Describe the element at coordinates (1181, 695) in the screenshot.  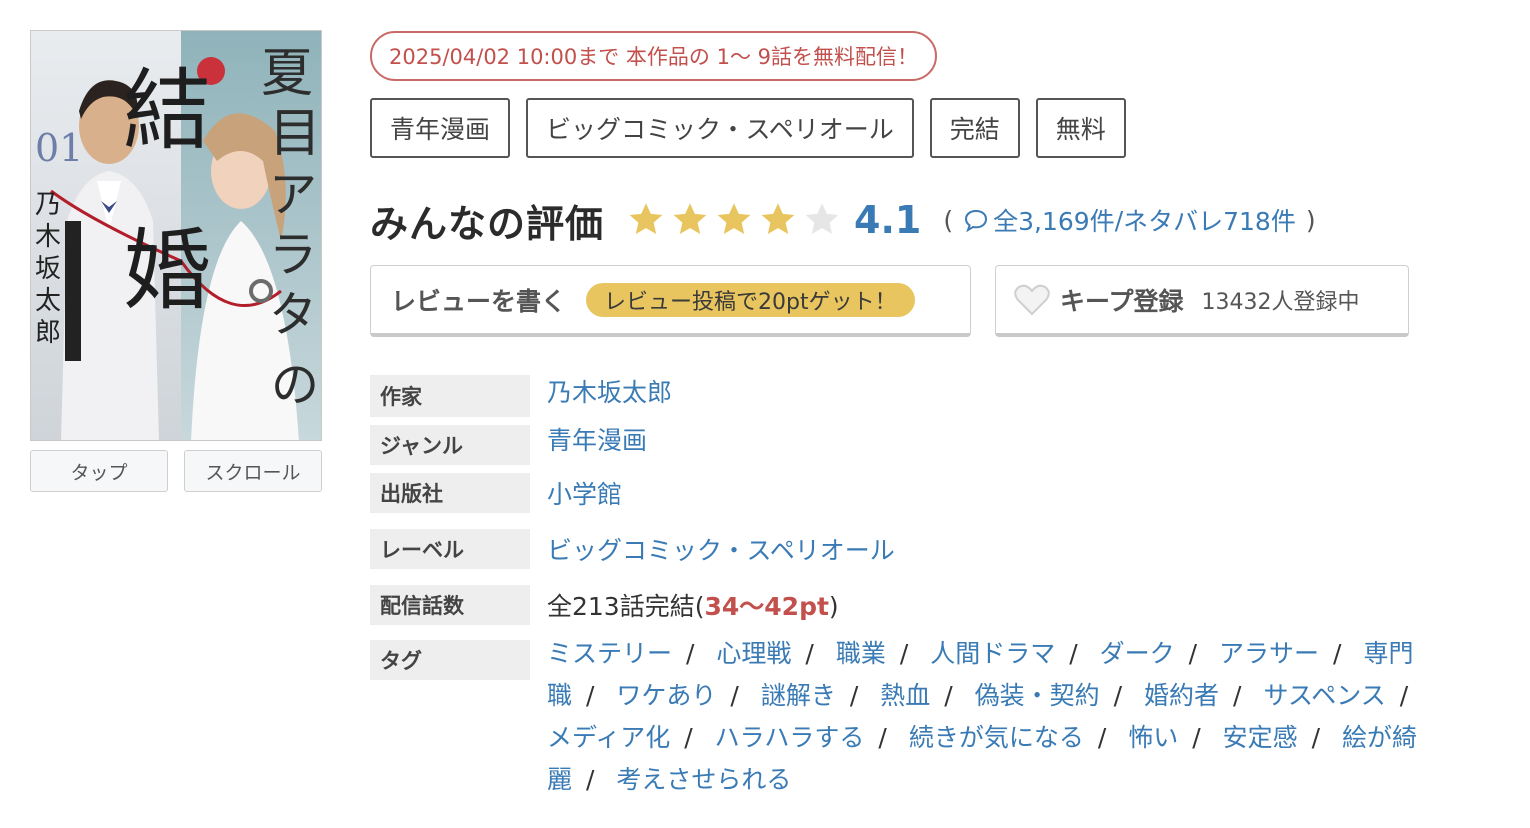
I see `tag-link: 婚約者` at that location.